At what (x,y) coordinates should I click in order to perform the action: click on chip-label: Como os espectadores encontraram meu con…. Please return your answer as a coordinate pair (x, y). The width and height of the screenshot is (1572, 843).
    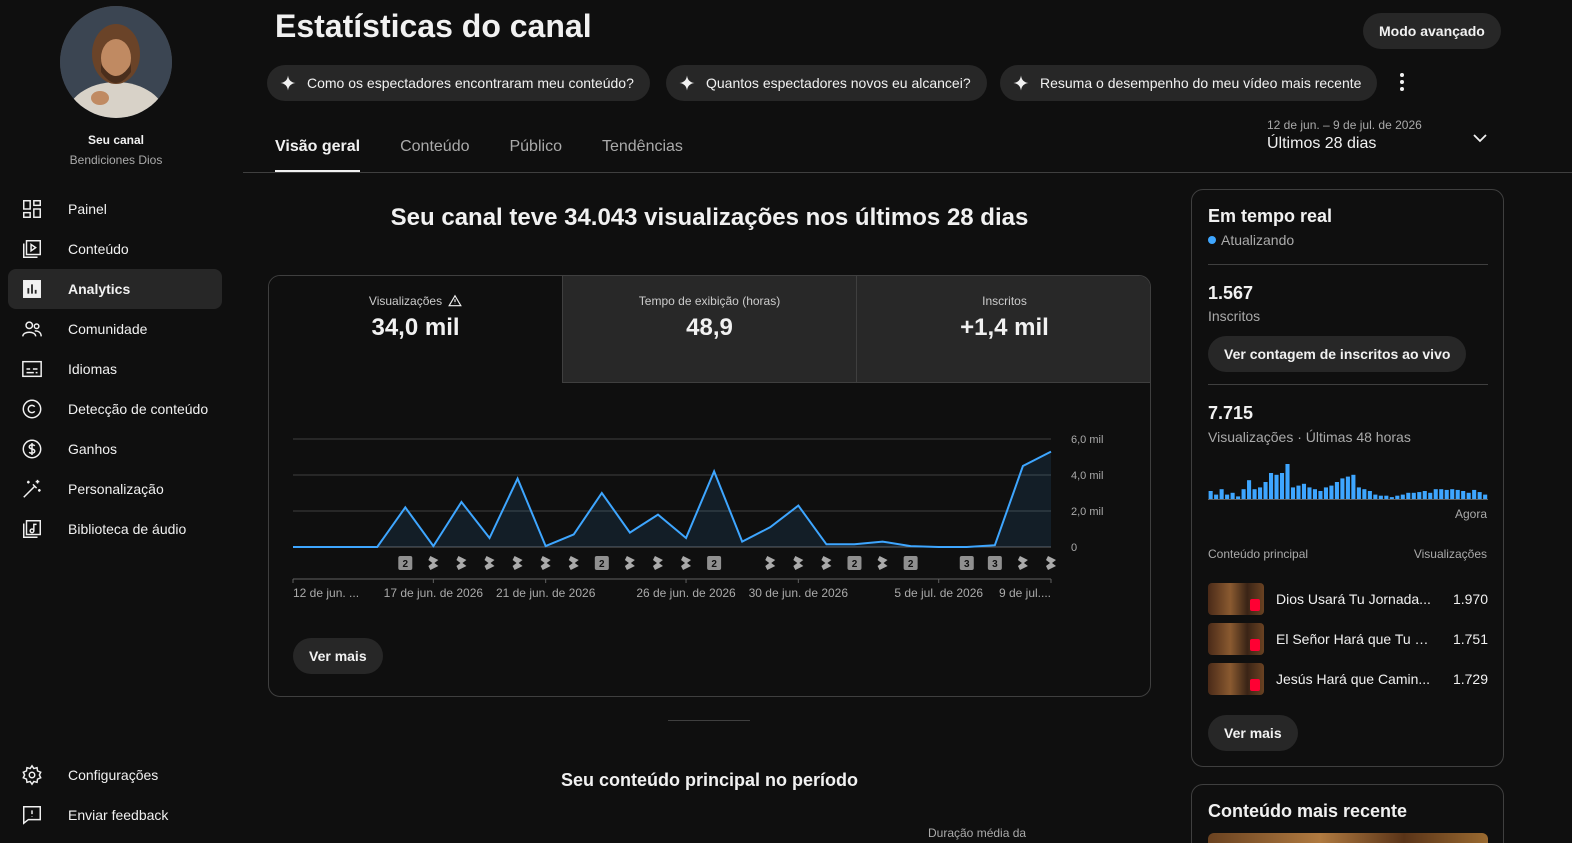
    Looking at the image, I should click on (470, 83).